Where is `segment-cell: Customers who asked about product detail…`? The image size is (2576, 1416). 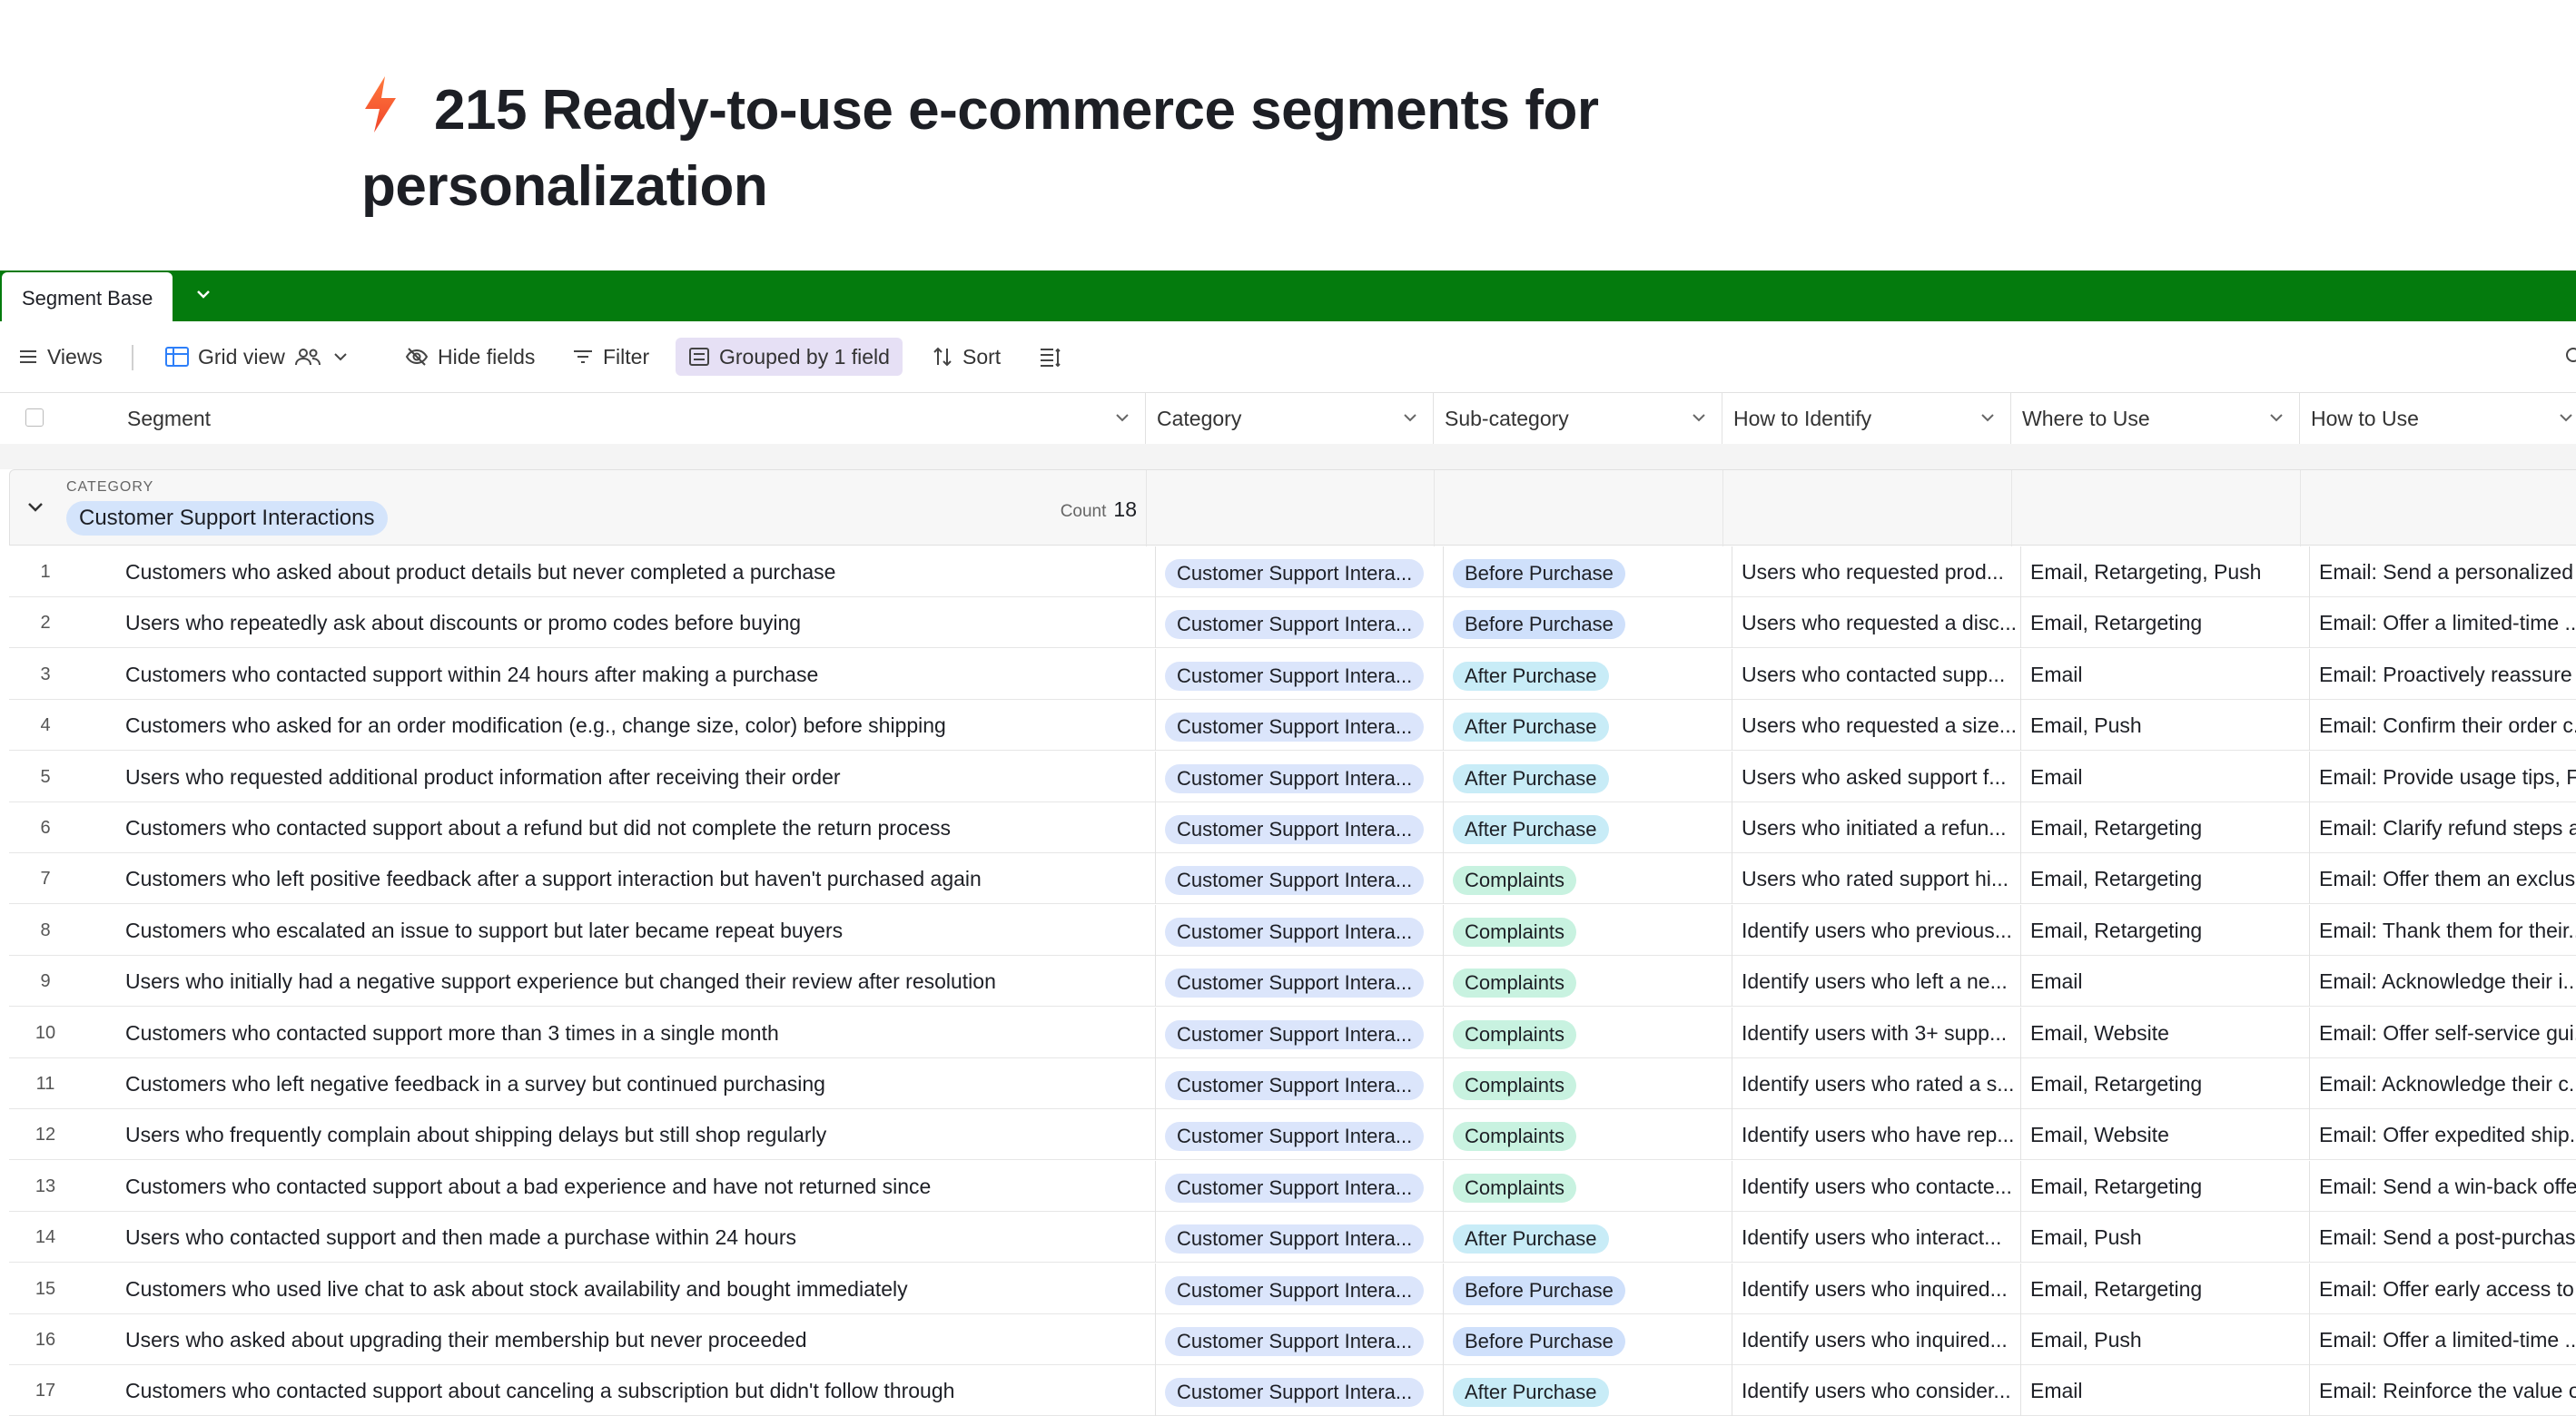 segment-cell: Customers who asked about product detail… is located at coordinates (635, 571).